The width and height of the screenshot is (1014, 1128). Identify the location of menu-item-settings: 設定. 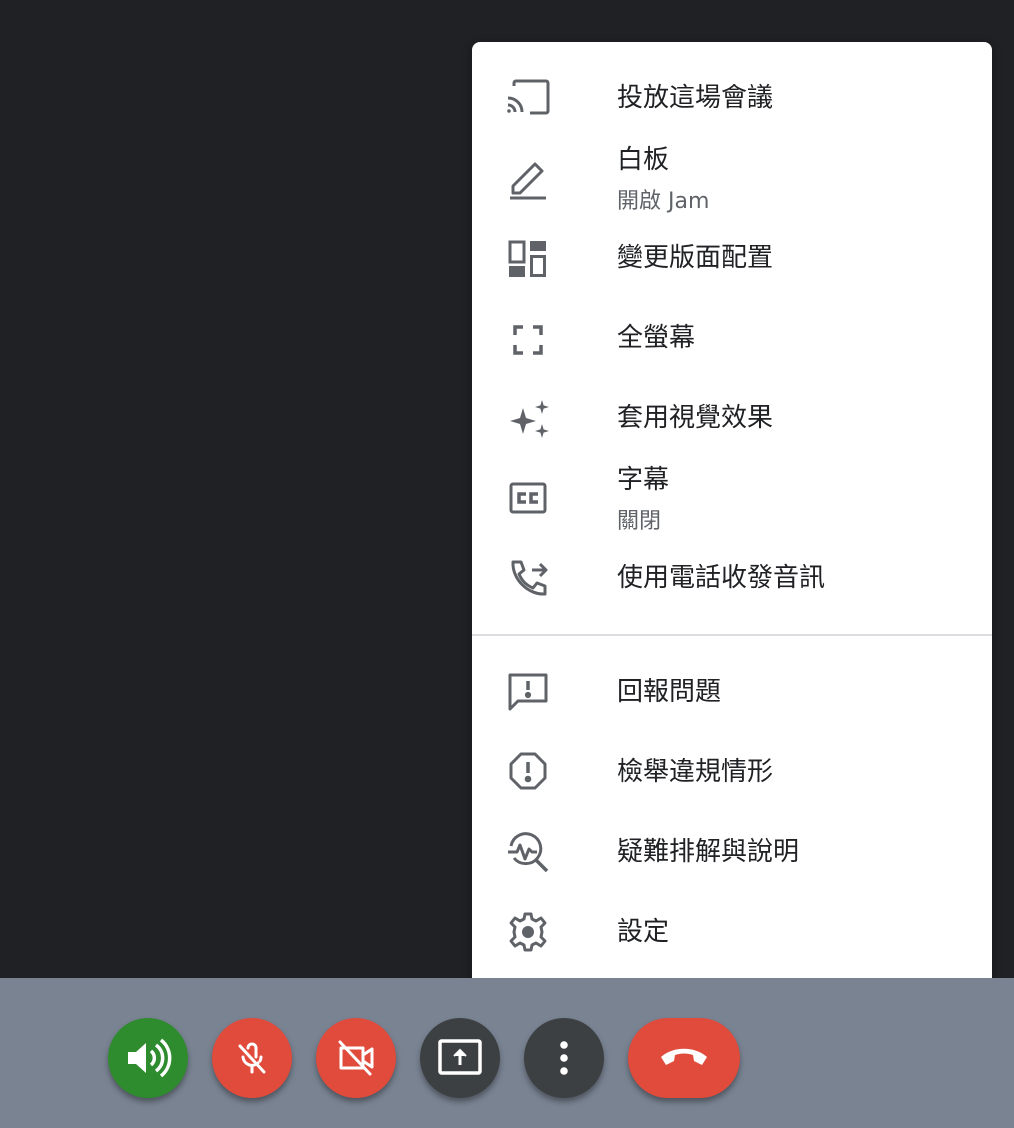
(732, 932).